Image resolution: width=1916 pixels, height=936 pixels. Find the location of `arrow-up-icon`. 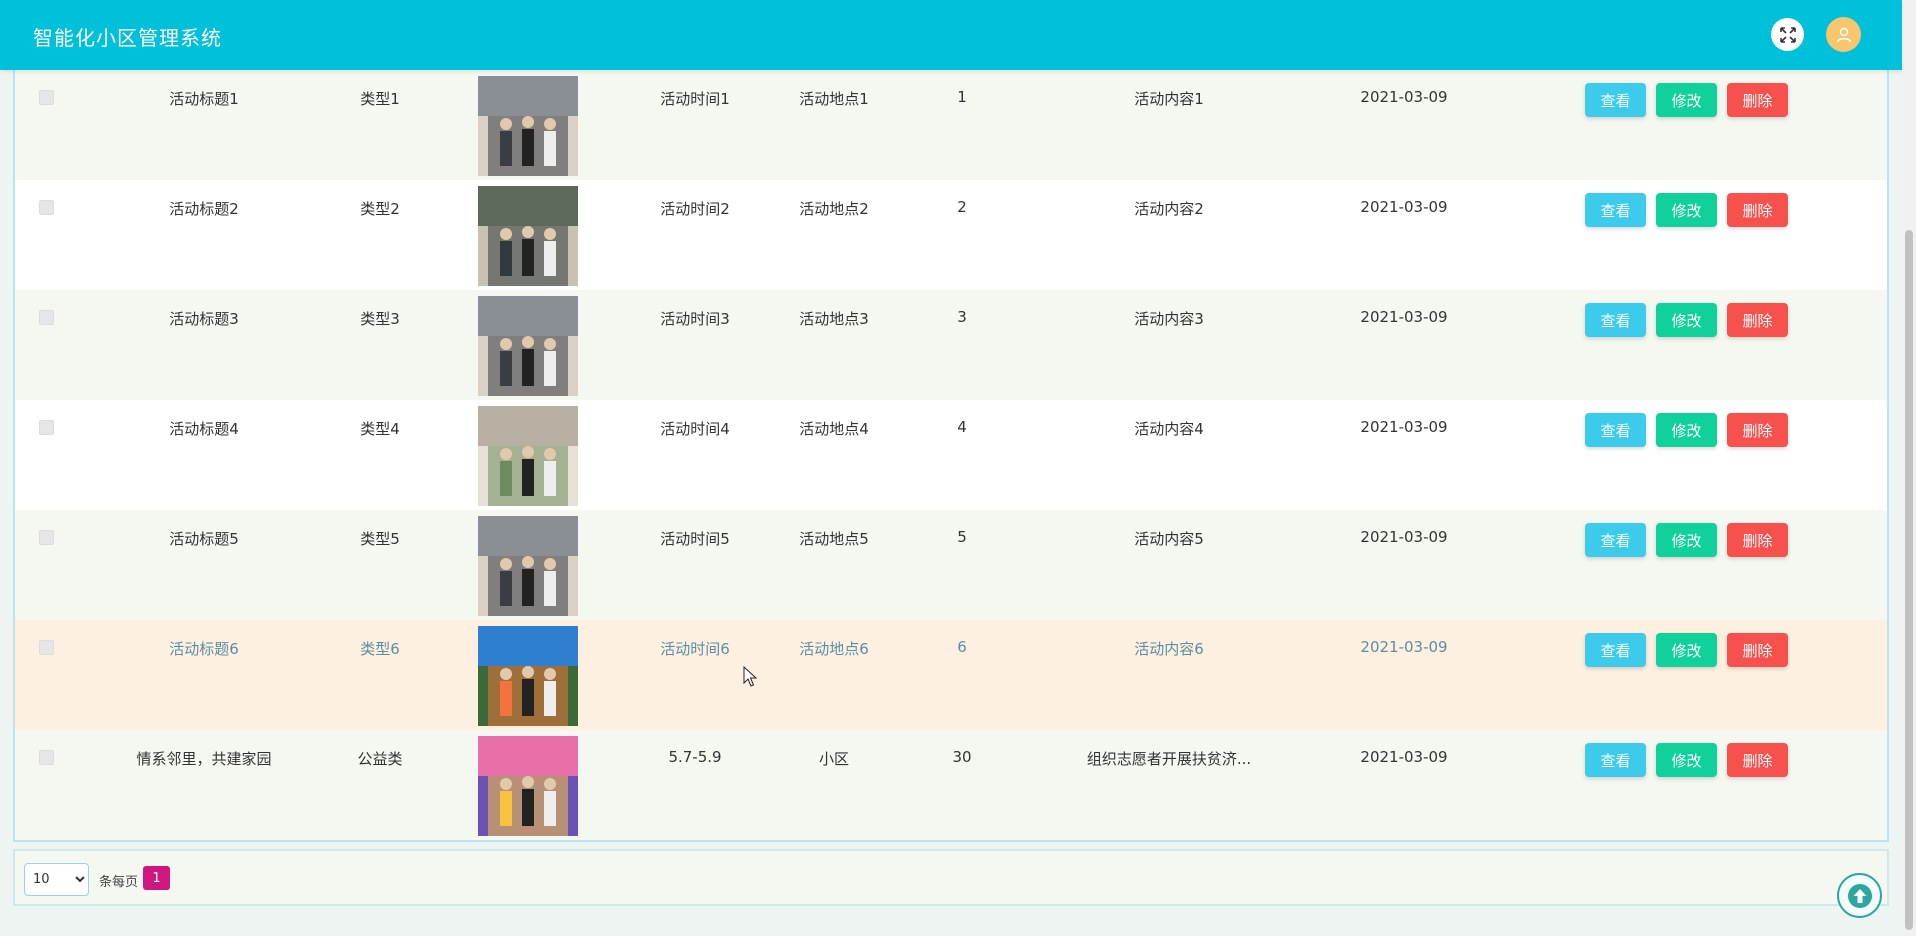

arrow-up-icon is located at coordinates (1859, 895).